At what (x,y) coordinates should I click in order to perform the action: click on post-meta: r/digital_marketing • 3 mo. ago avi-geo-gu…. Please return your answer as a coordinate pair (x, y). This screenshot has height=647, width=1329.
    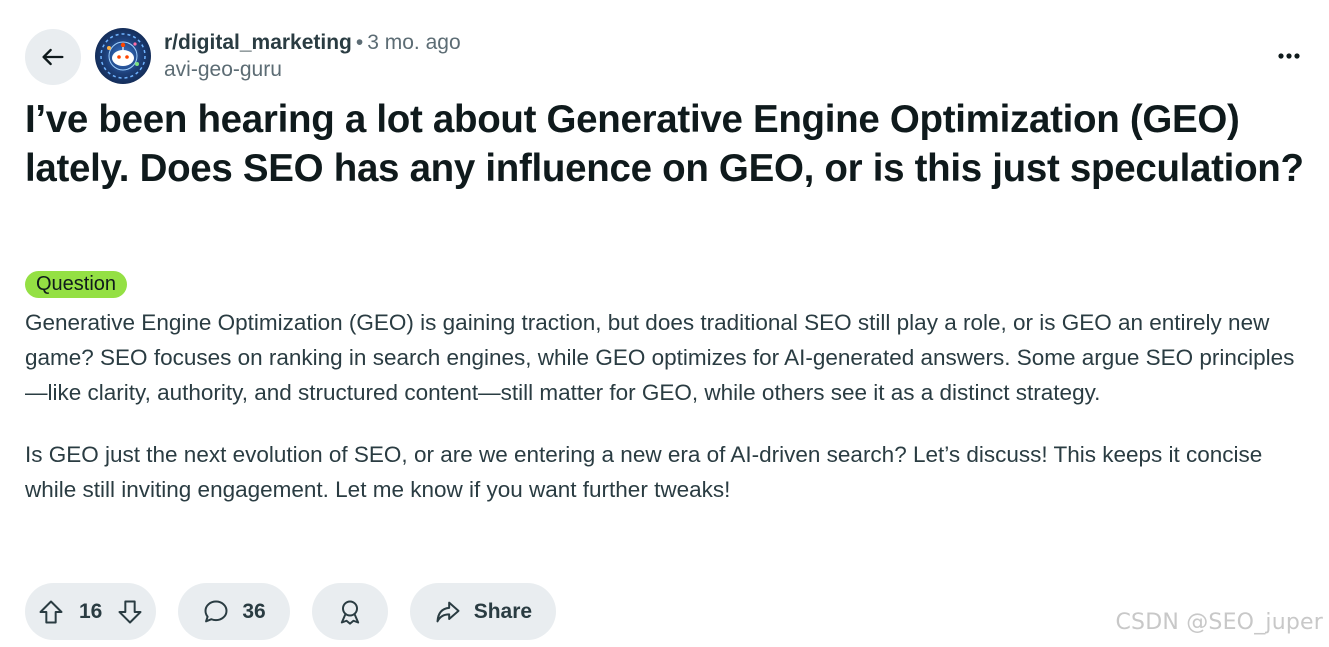
    Looking at the image, I should click on (312, 56).